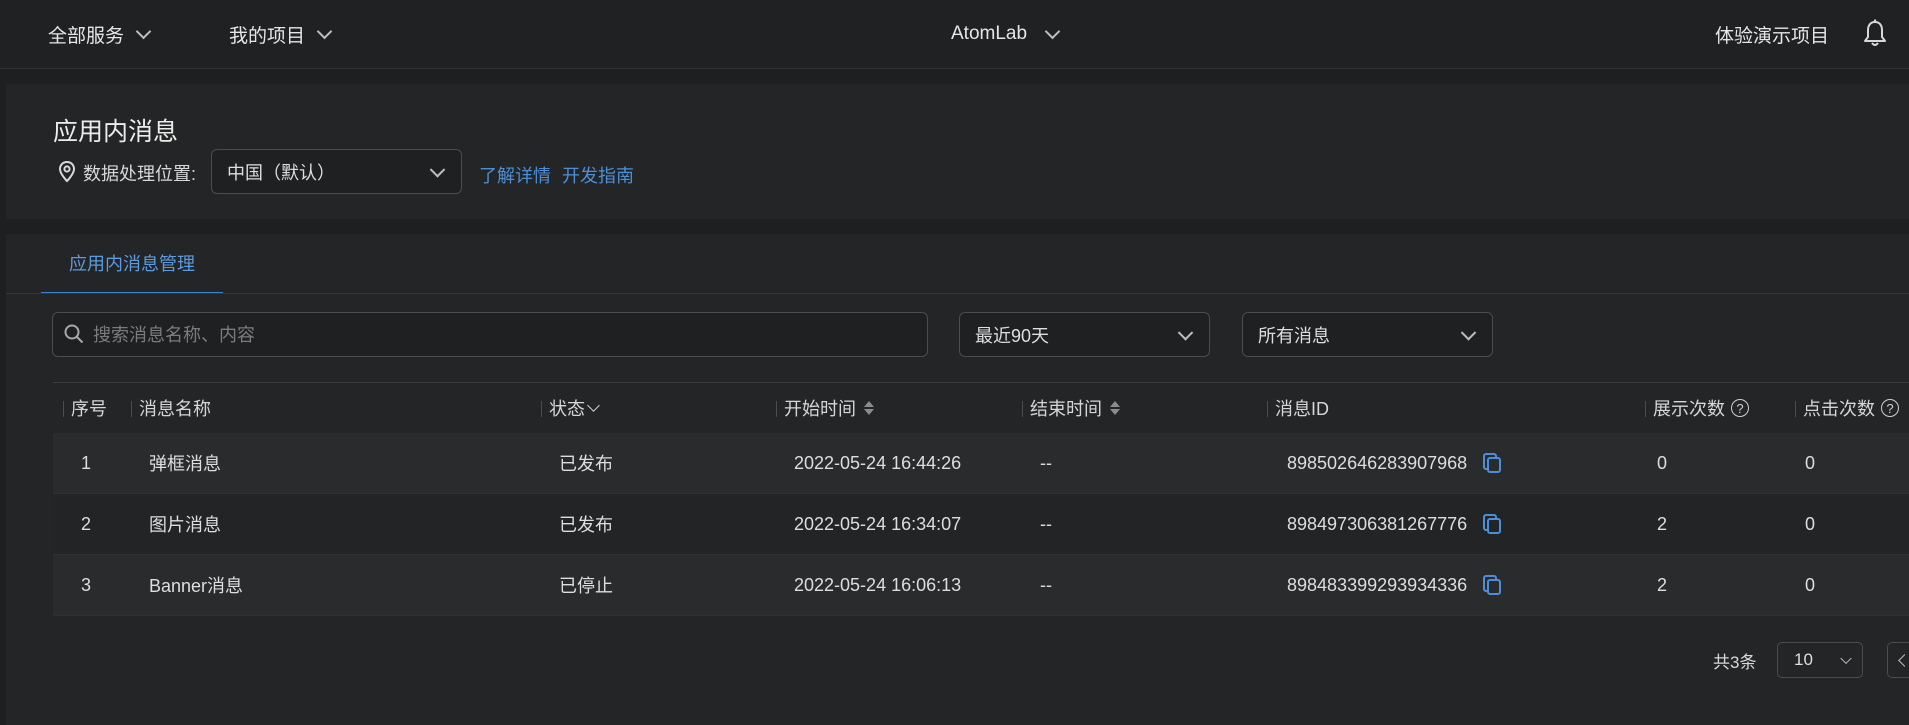 This screenshot has width=1909, height=725. What do you see at coordinates (1395, 585) in the screenshot?
I see `cell-message-id: 898483399293934336` at bounding box center [1395, 585].